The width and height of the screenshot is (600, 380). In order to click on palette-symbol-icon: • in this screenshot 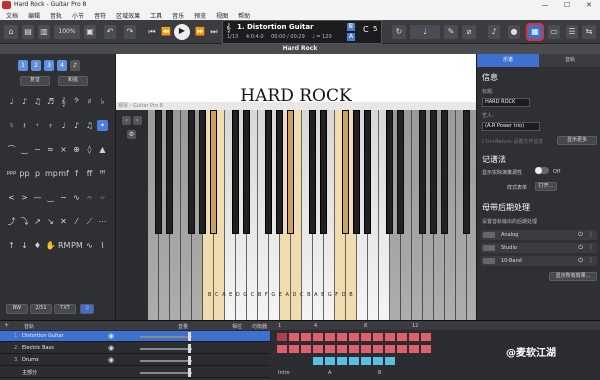, I will do `click(102, 125)`.